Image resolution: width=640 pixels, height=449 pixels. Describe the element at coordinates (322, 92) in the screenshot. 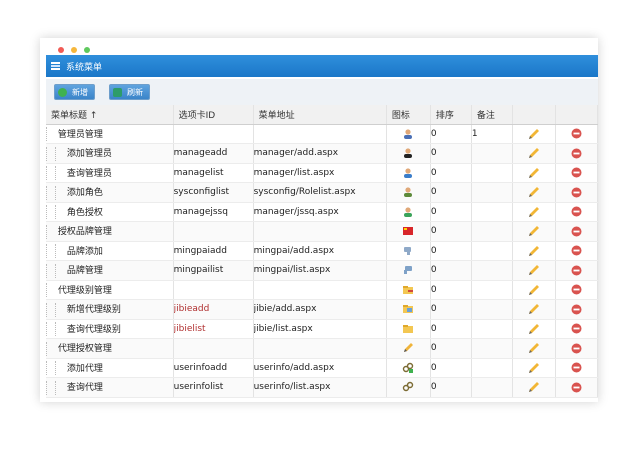

I see `toolbar: 新增 刷新` at that location.